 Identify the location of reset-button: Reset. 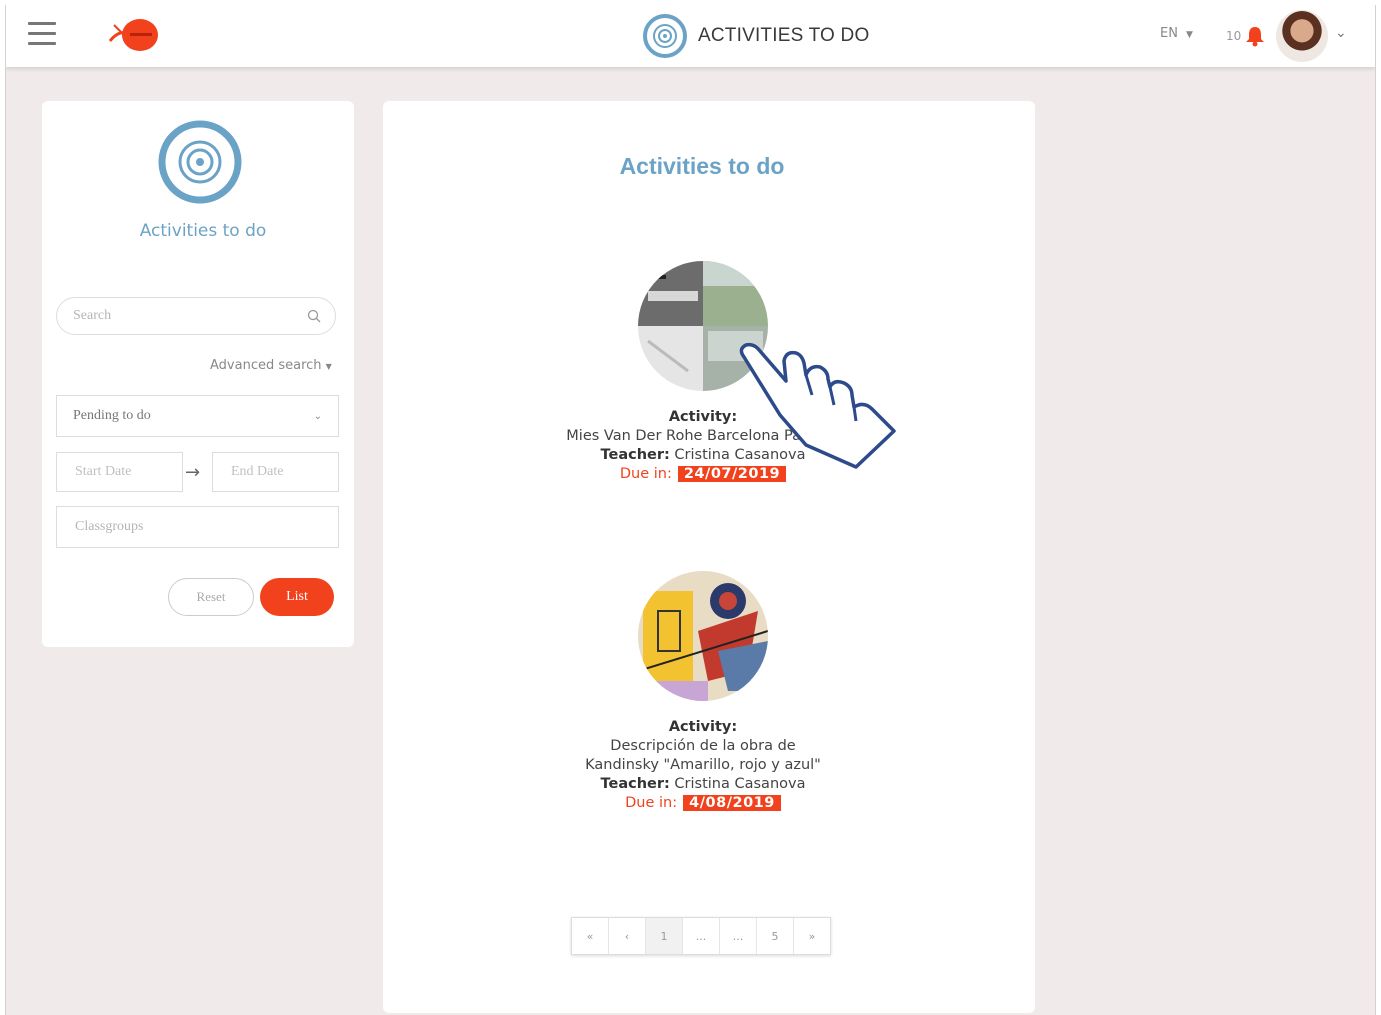
(211, 597).